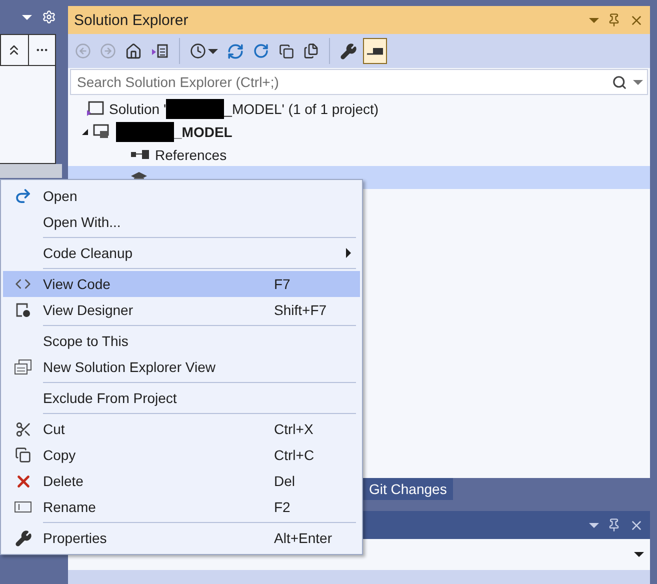 The image size is (657, 584). I want to click on item-label: References, so click(191, 154).